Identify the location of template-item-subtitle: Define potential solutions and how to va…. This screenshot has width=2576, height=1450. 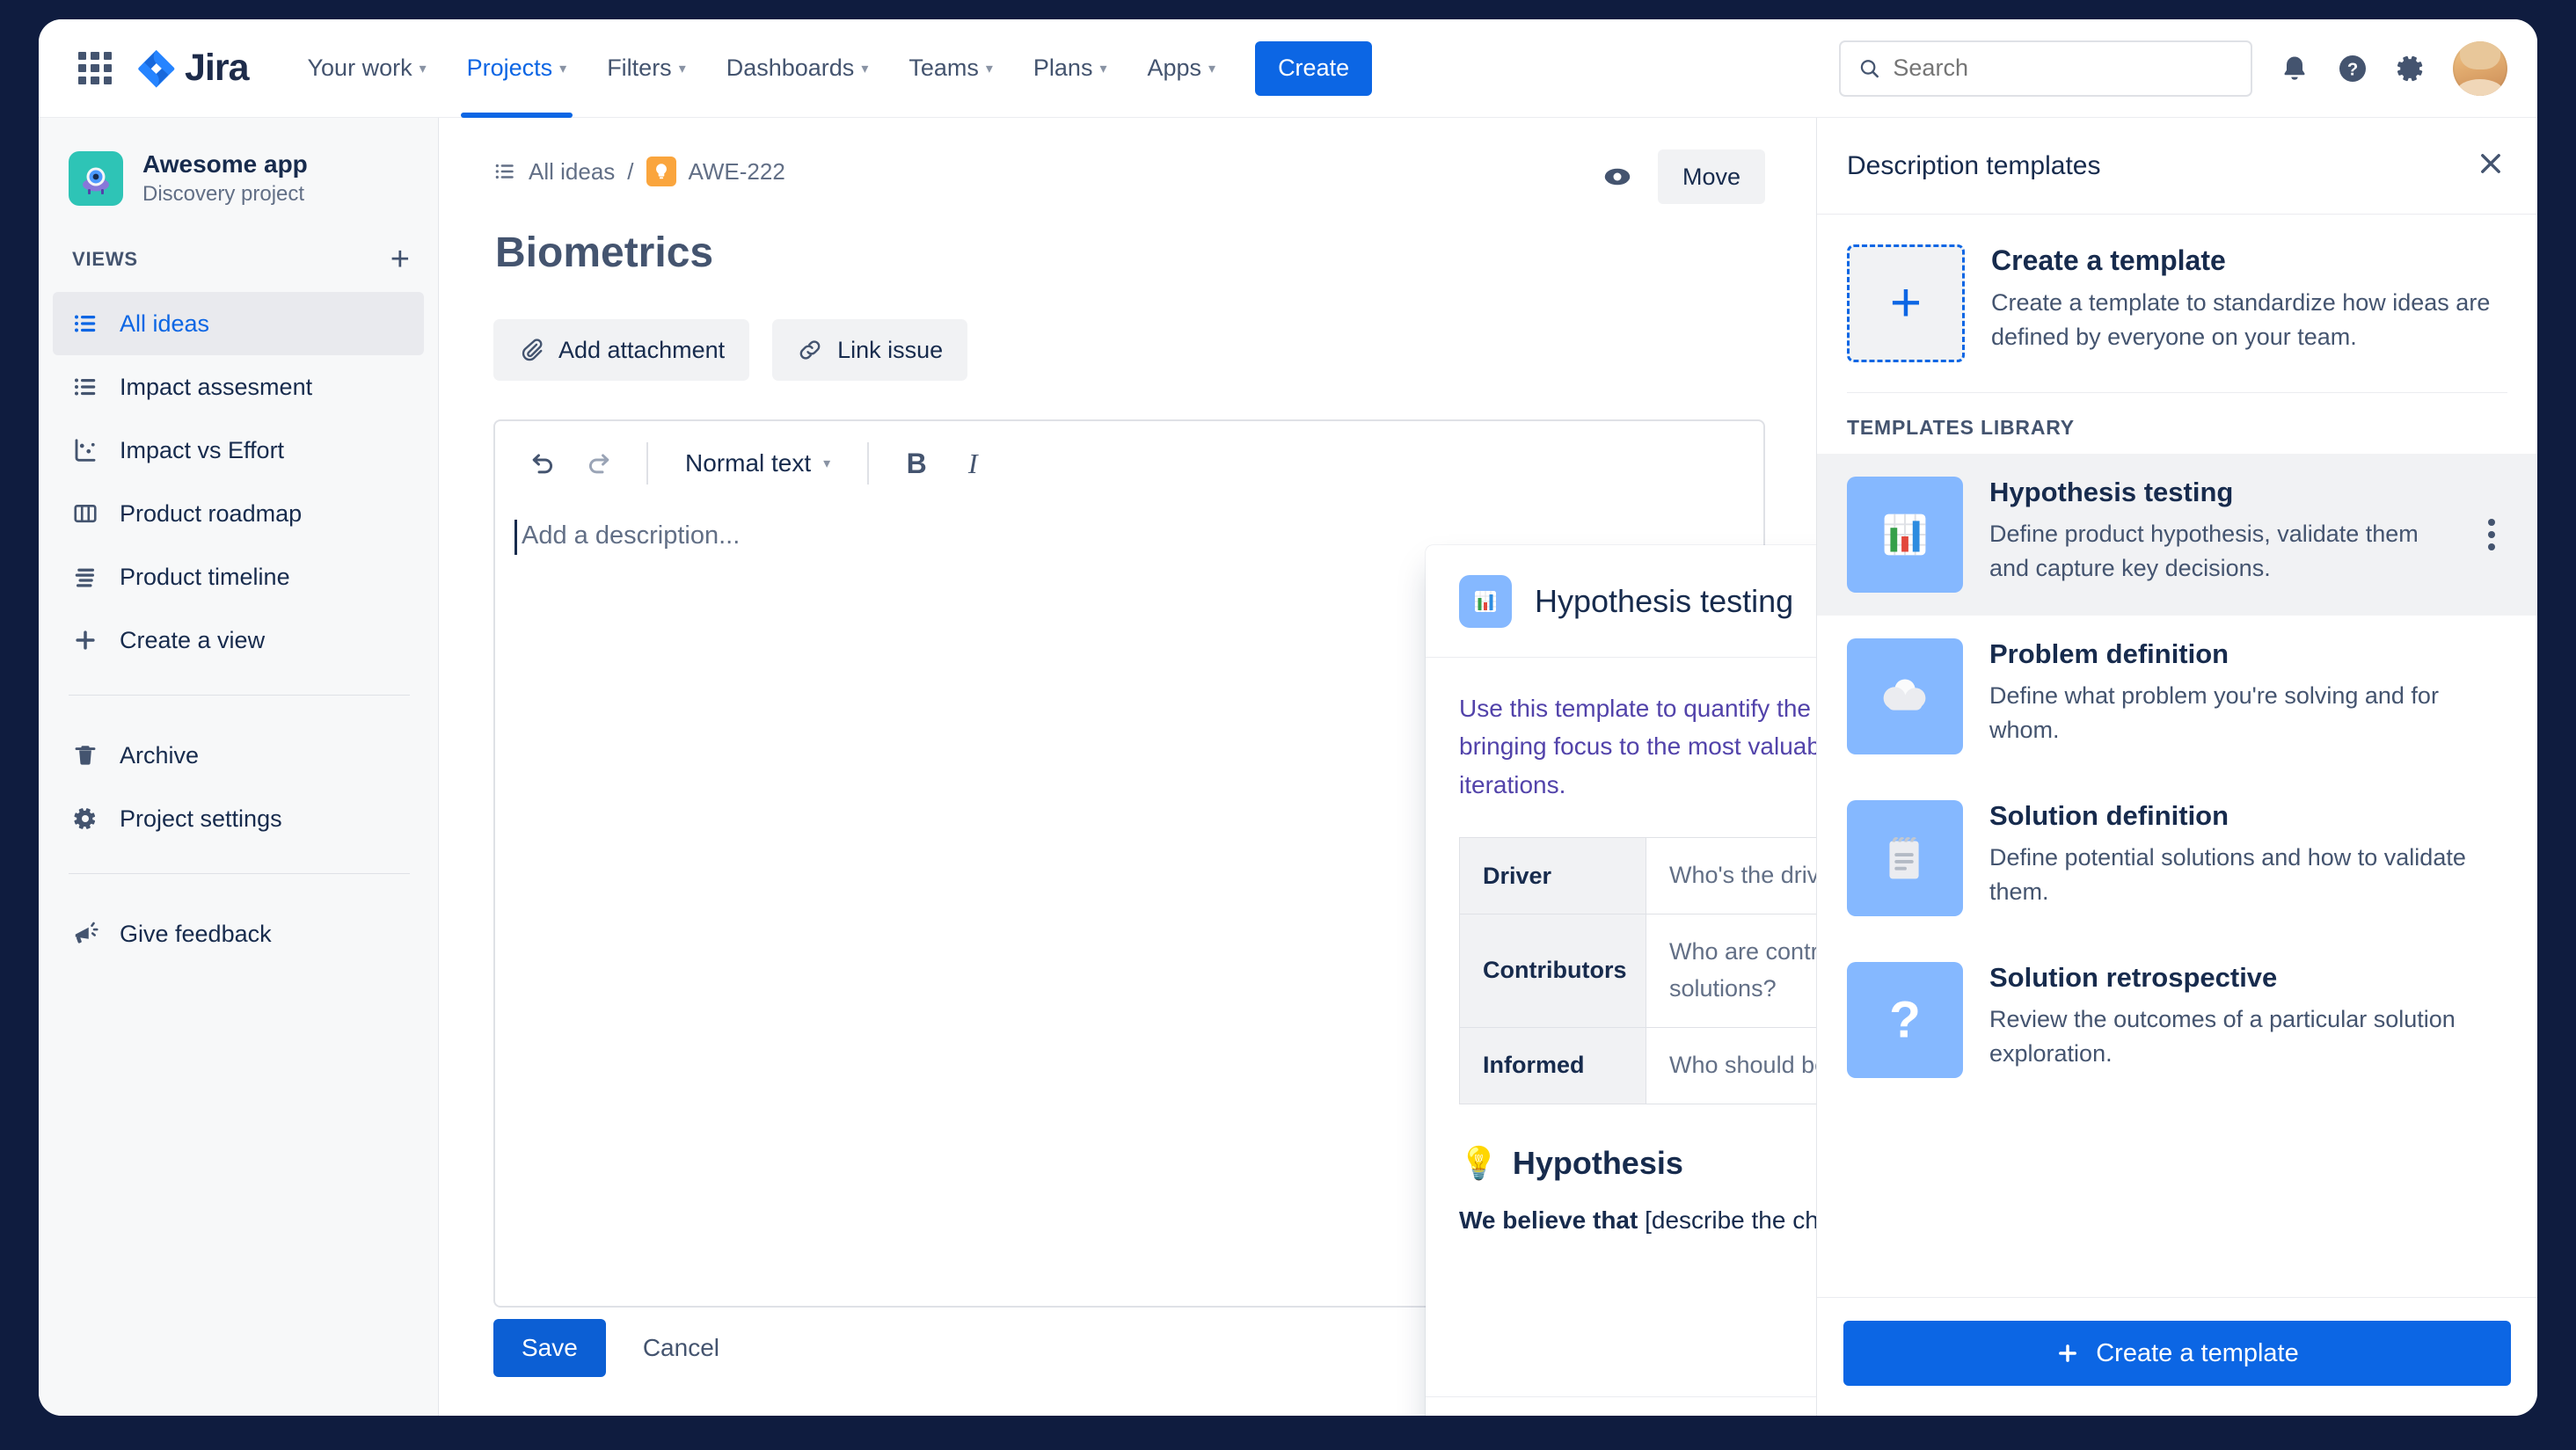
(2227, 875).